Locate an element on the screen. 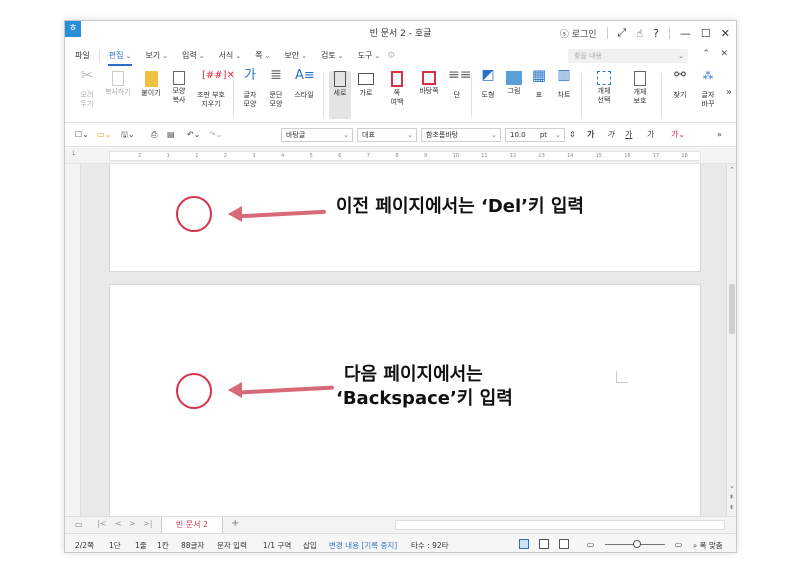 Image resolution: width=800 pixels, height=574 pixels. first-tab-icon: |< is located at coordinates (101, 523).